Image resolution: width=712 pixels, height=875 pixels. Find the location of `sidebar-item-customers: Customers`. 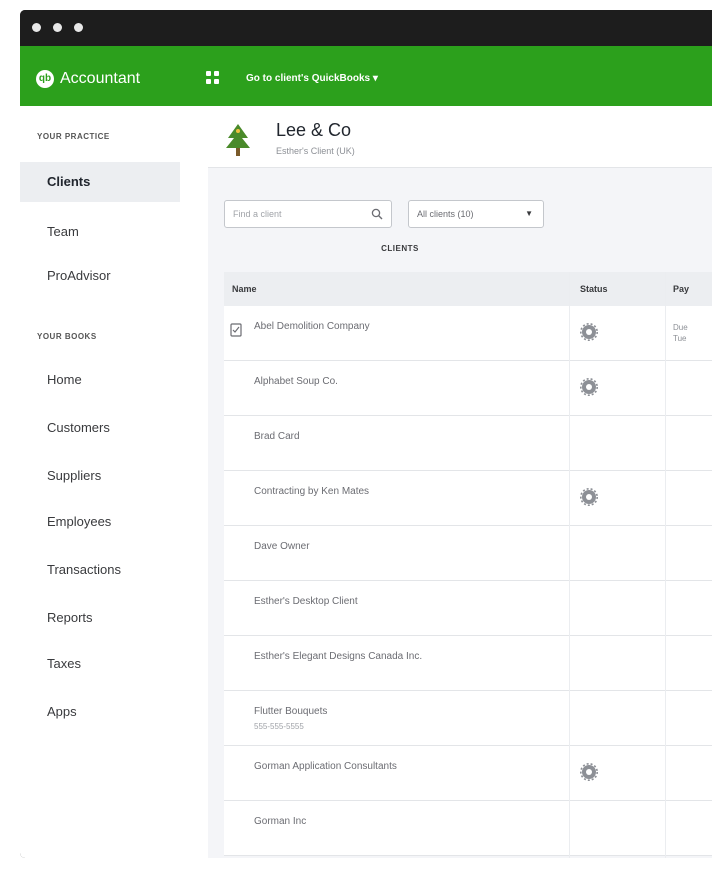

sidebar-item-customers: Customers is located at coordinates (100, 428).